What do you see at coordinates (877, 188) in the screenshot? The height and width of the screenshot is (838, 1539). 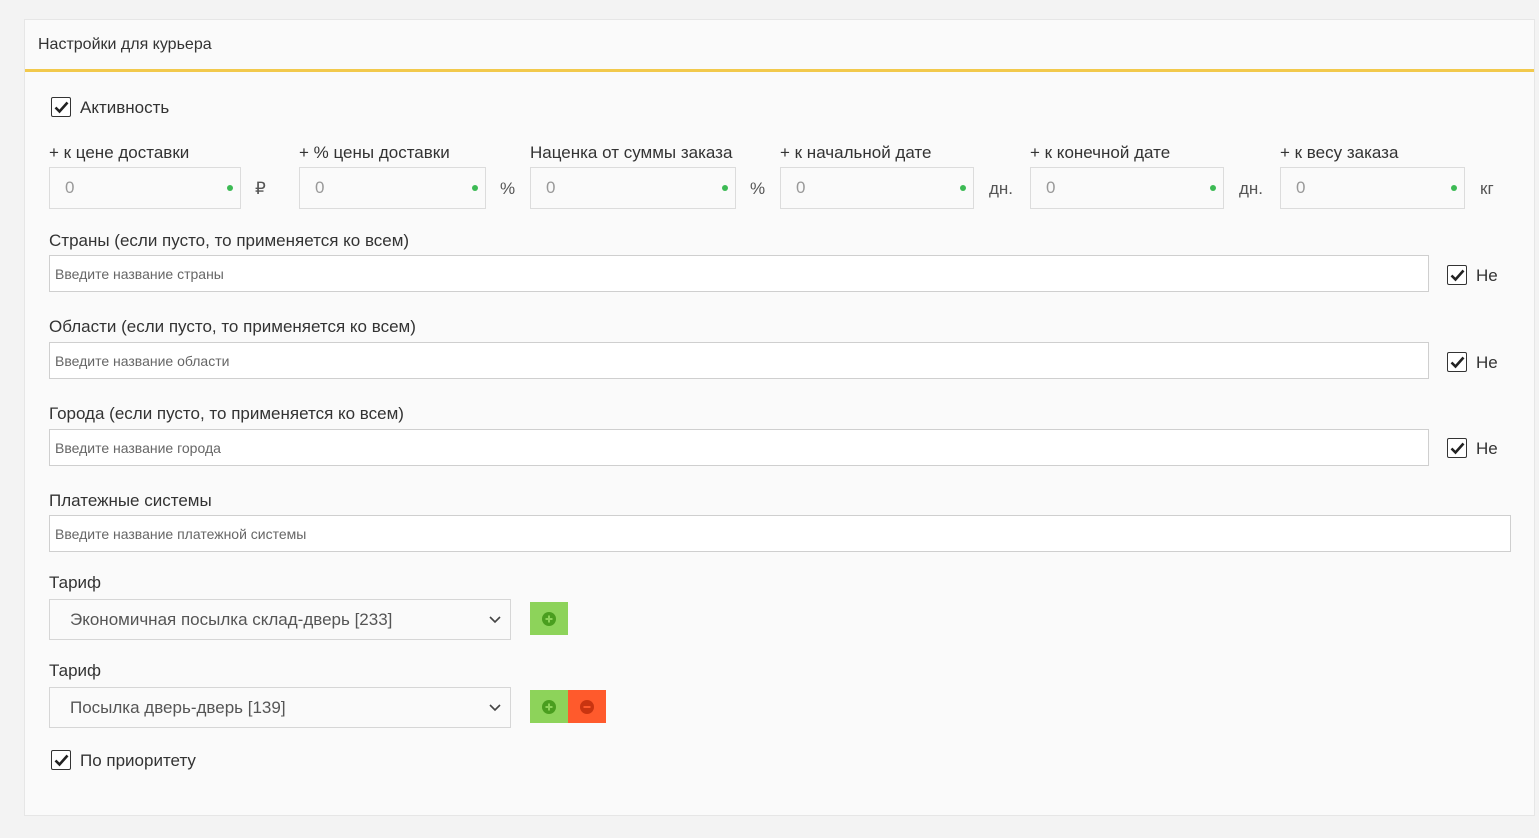 I see `start-date-input: 0` at bounding box center [877, 188].